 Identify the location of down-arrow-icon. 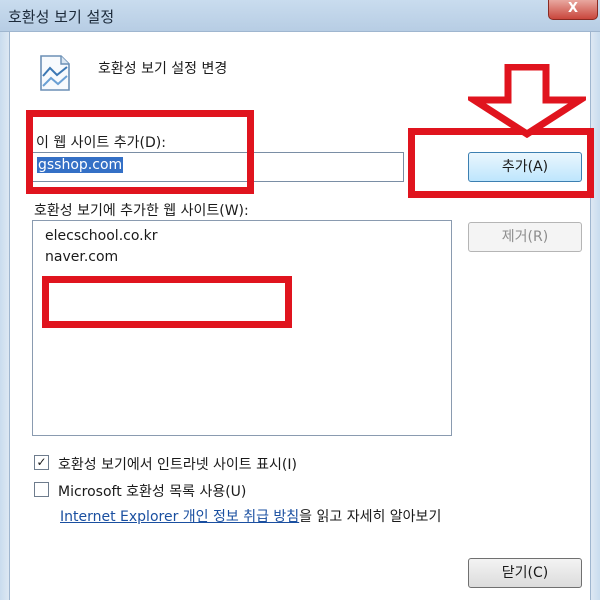
(527, 101).